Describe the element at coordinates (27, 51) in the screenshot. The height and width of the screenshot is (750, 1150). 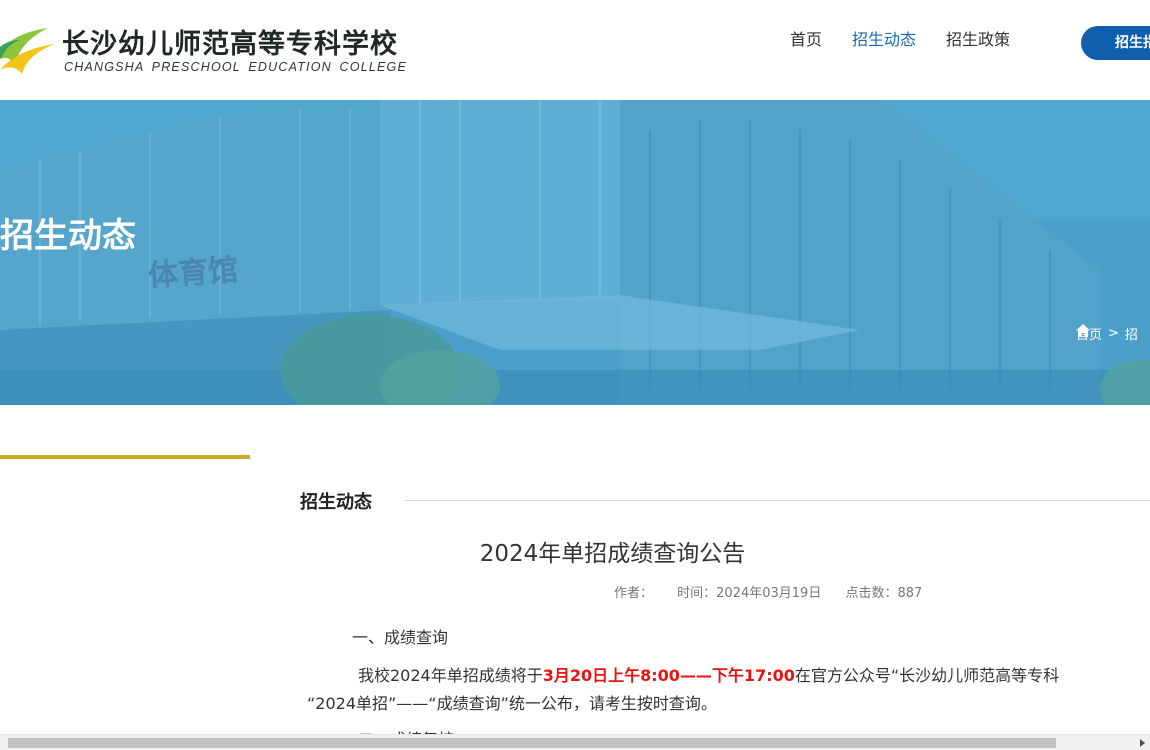
I see `logo-swoosh-icon` at that location.